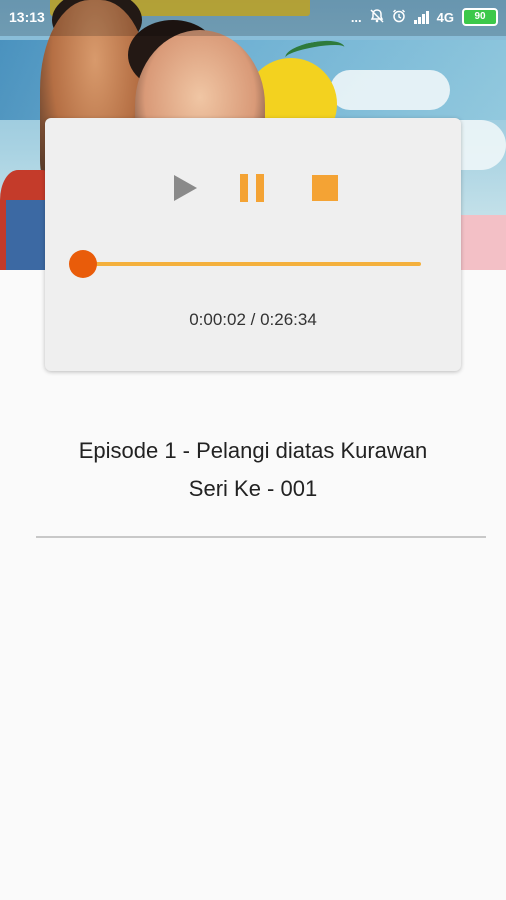  What do you see at coordinates (27, 17) in the screenshot?
I see `status-time: 13:13` at bounding box center [27, 17].